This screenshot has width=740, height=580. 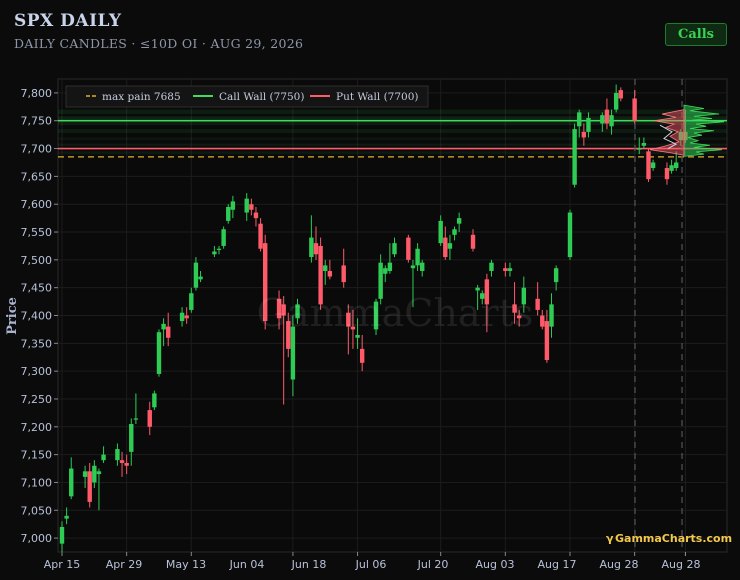 I want to click on x-tick-label: Apr 29, so click(x=124, y=564).